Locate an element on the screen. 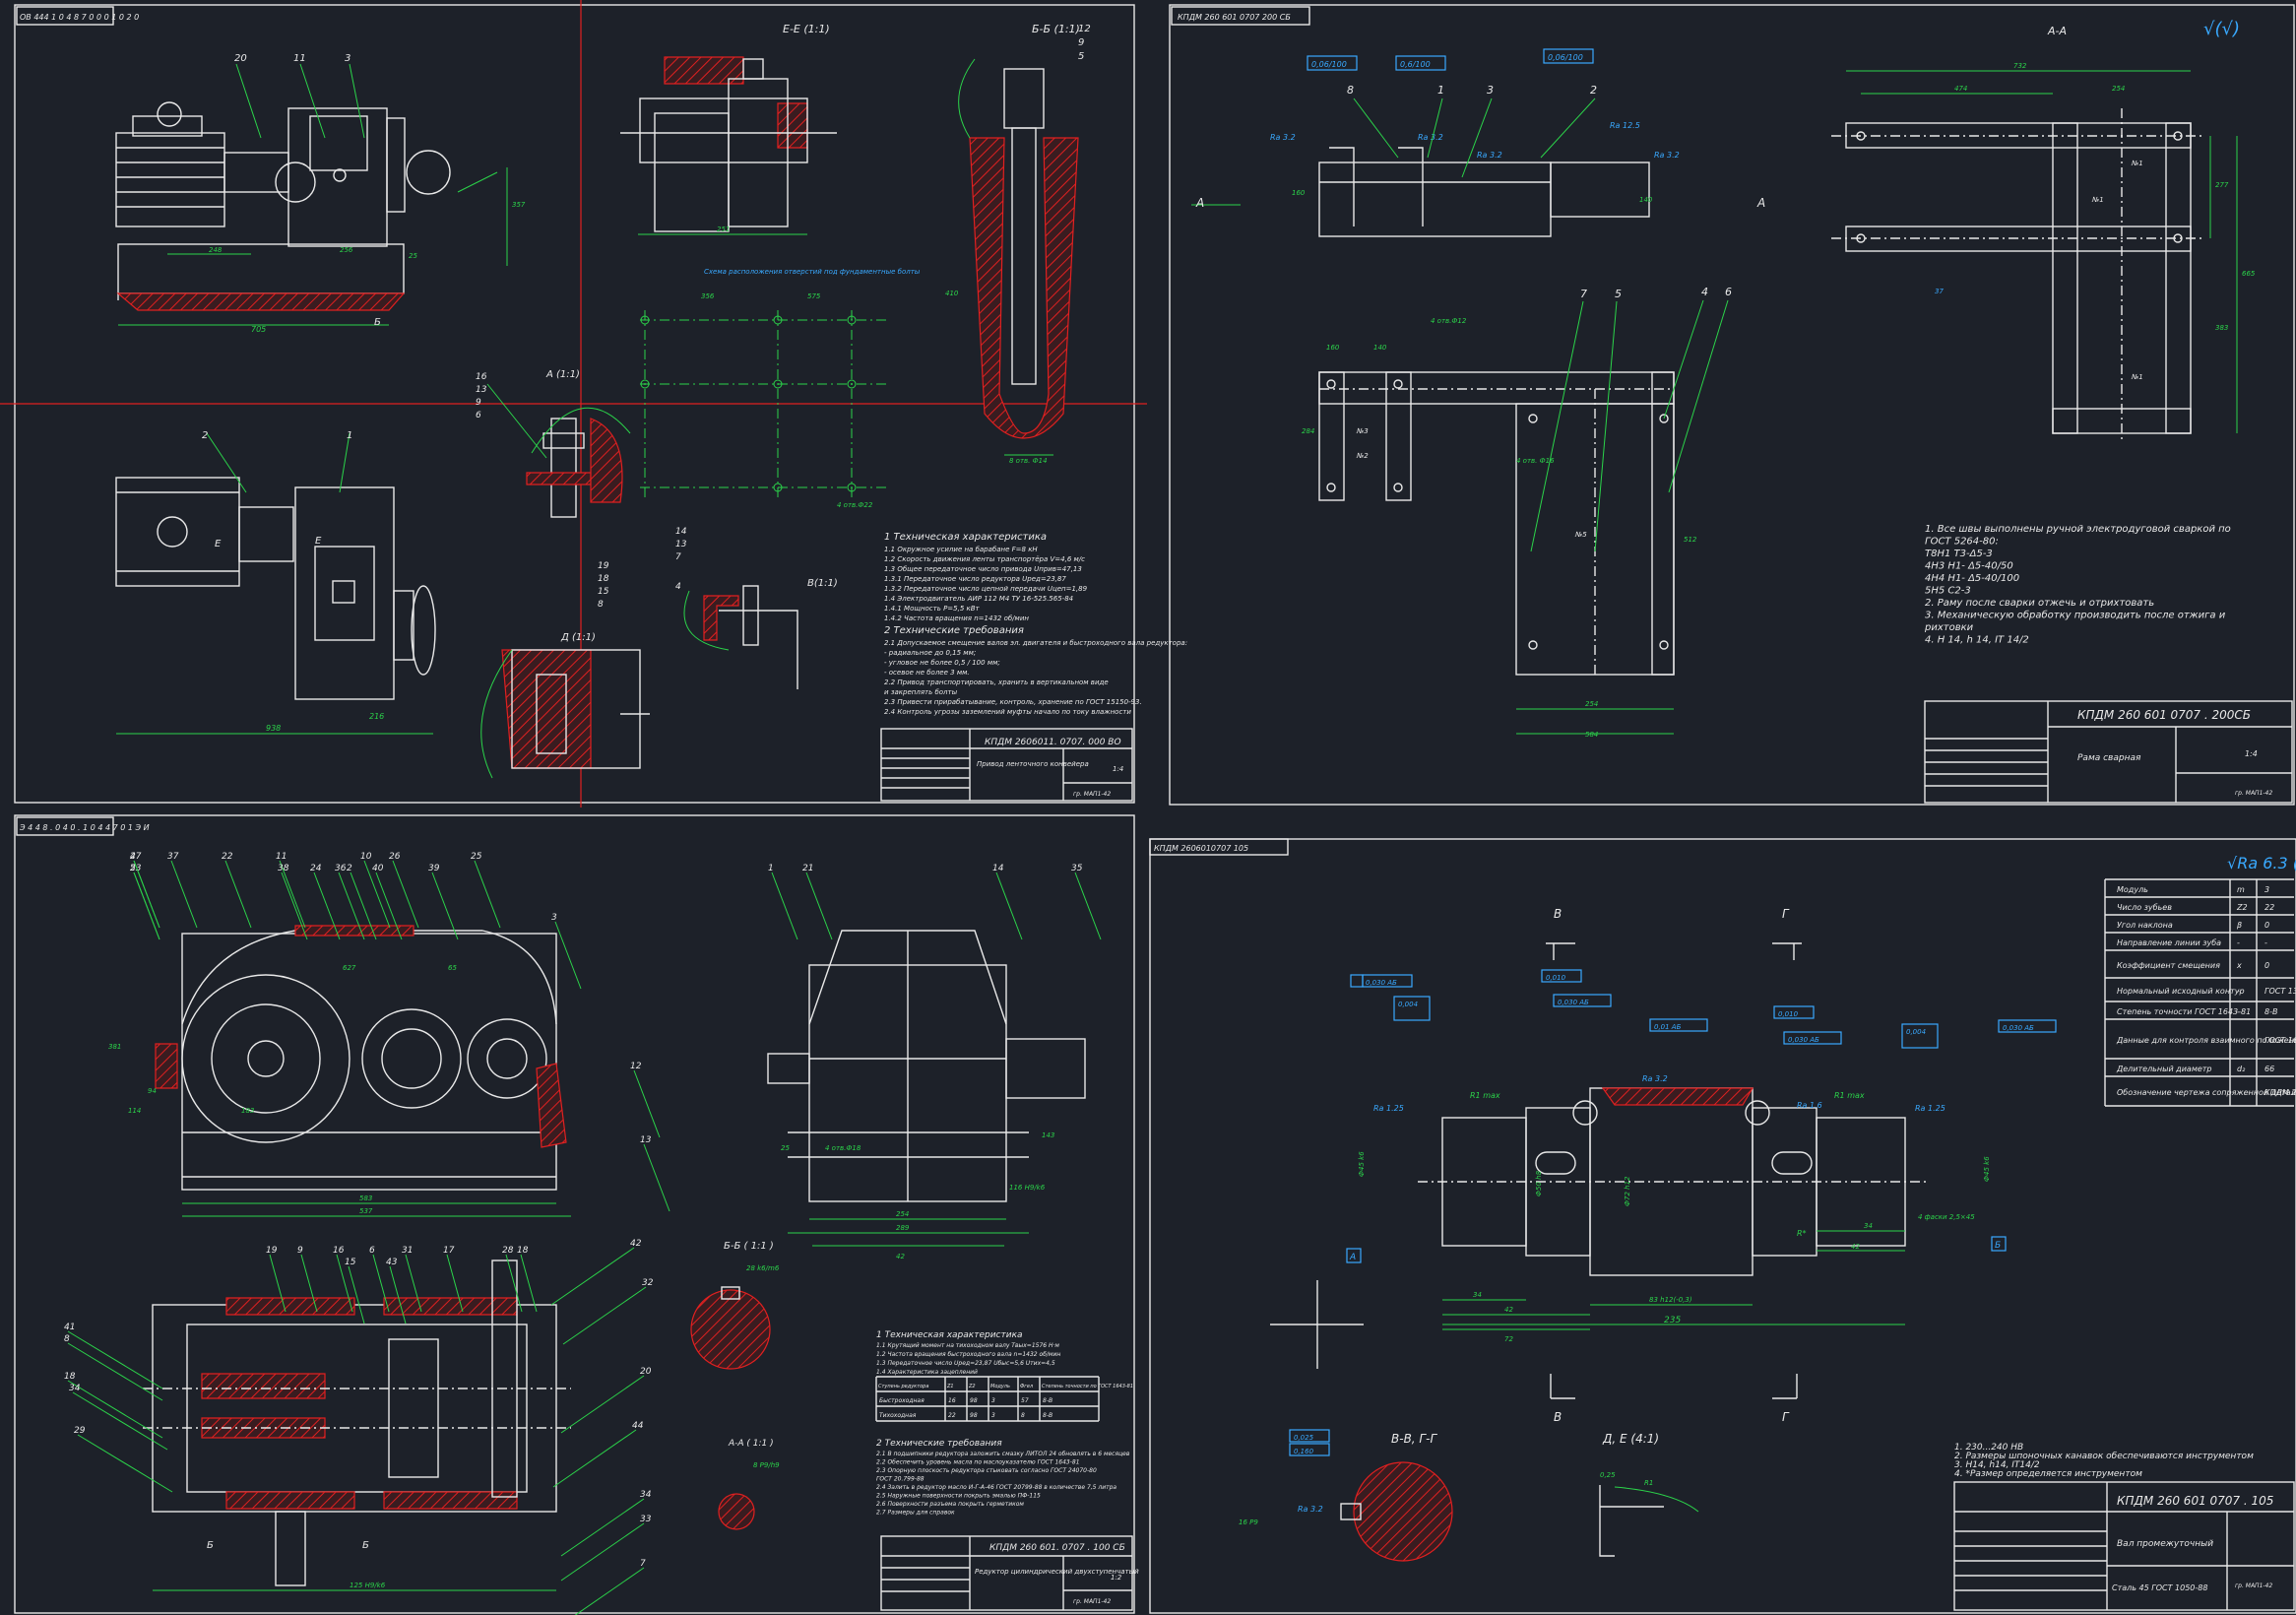 This screenshot has width=2296, height=1615. svg-text: 5 is located at coordinates (1618, 294).